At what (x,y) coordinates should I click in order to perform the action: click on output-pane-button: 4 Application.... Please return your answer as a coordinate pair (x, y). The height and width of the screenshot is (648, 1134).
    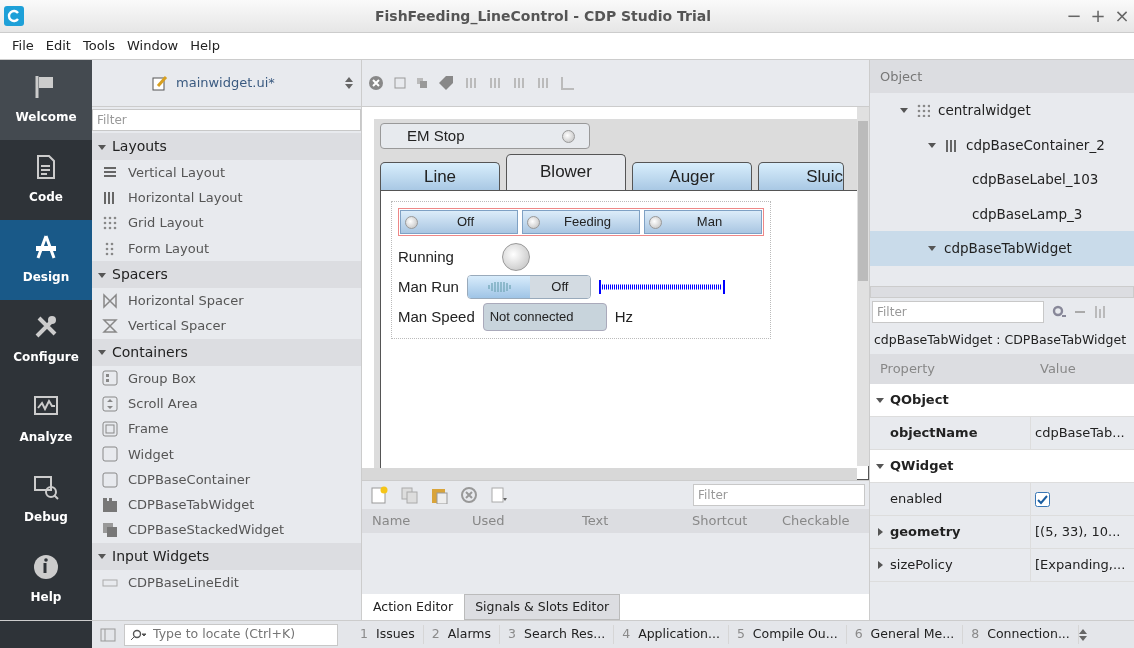
    Looking at the image, I should click on (671, 634).